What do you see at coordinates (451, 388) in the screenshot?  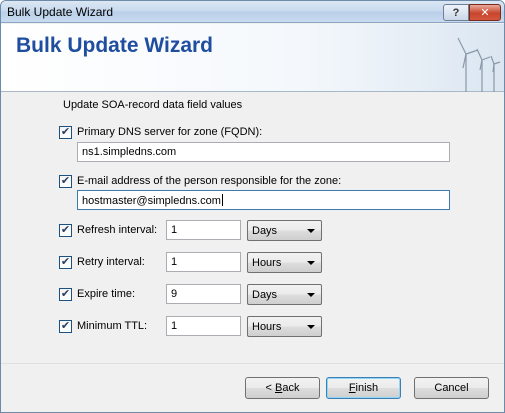 I see `cancel-button: Cancel` at bounding box center [451, 388].